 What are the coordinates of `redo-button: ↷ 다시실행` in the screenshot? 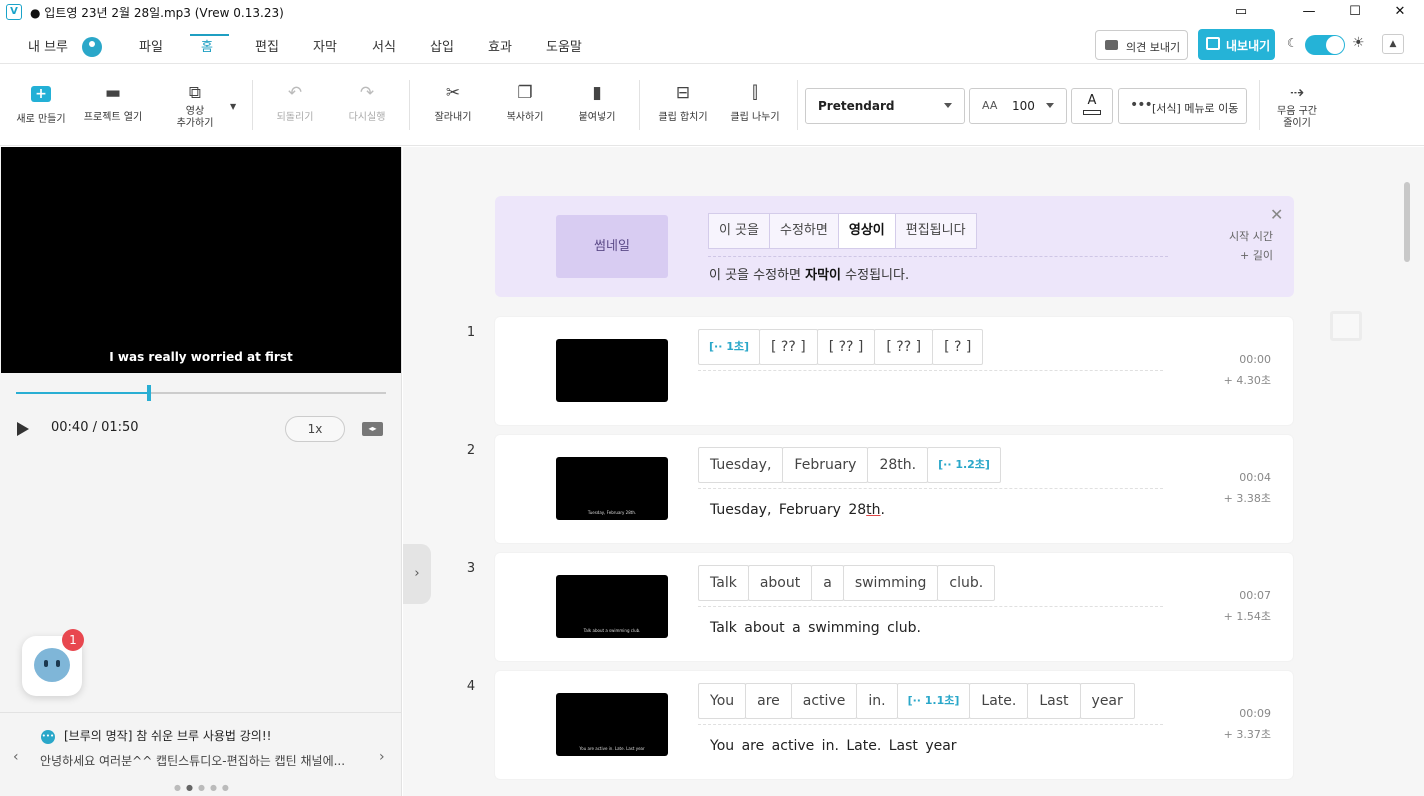 It's located at (367, 93).